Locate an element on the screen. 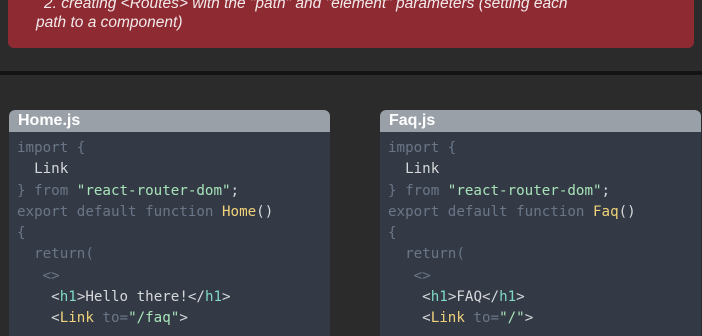 The image size is (702, 336). code-token: "/faq" is located at coordinates (154, 318).